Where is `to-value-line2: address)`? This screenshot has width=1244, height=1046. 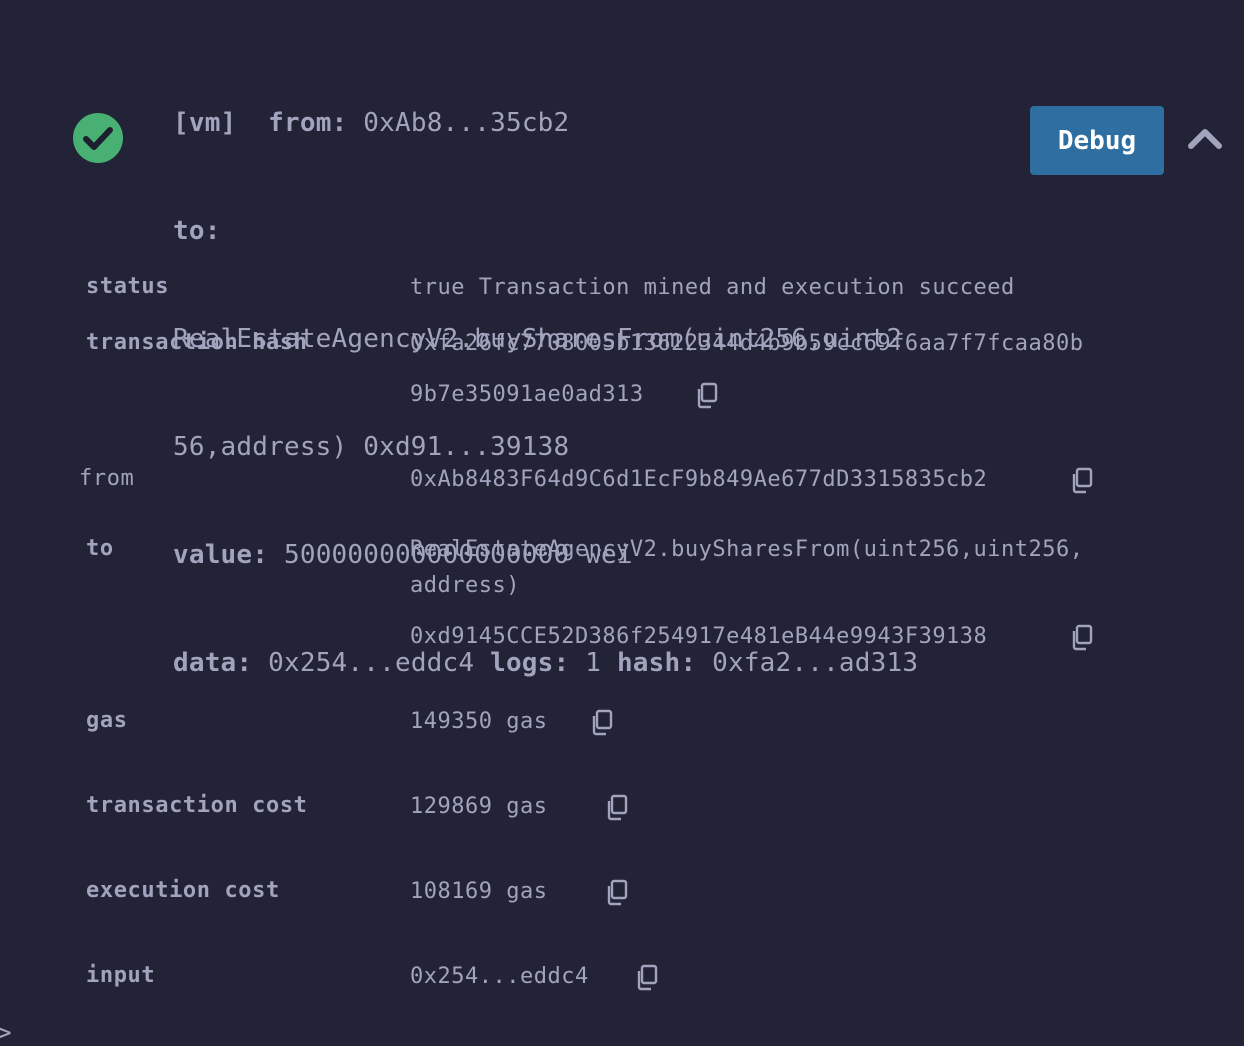 to-value-line2: address) is located at coordinates (465, 585).